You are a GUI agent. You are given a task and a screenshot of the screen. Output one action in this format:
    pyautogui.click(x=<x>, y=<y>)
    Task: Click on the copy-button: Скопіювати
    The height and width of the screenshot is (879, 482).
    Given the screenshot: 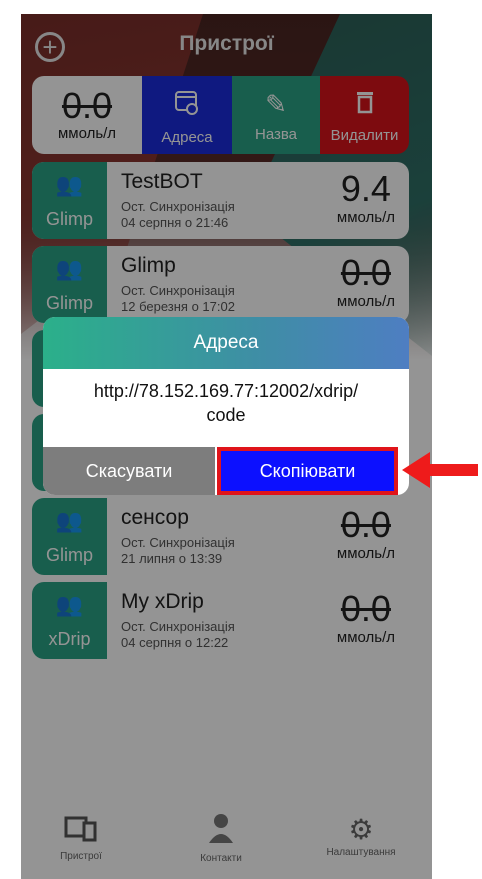 What is the action you would take?
    pyautogui.click(x=307, y=471)
    